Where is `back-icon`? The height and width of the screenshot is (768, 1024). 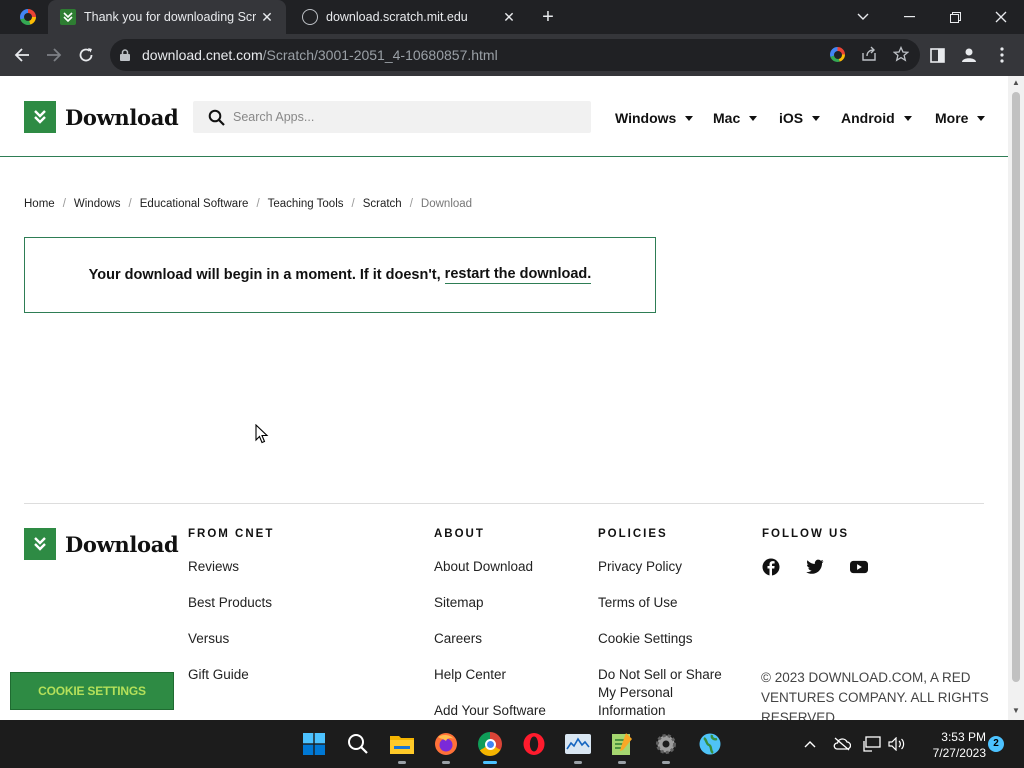
back-icon is located at coordinates (22, 55).